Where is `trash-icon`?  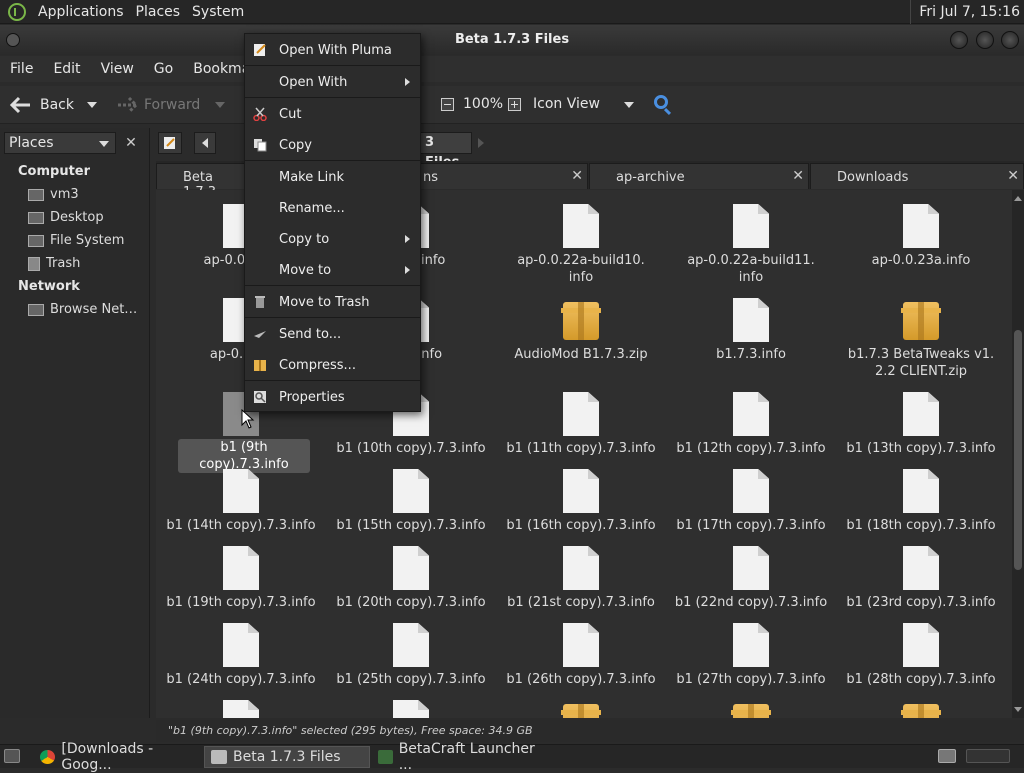 trash-icon is located at coordinates (34, 263).